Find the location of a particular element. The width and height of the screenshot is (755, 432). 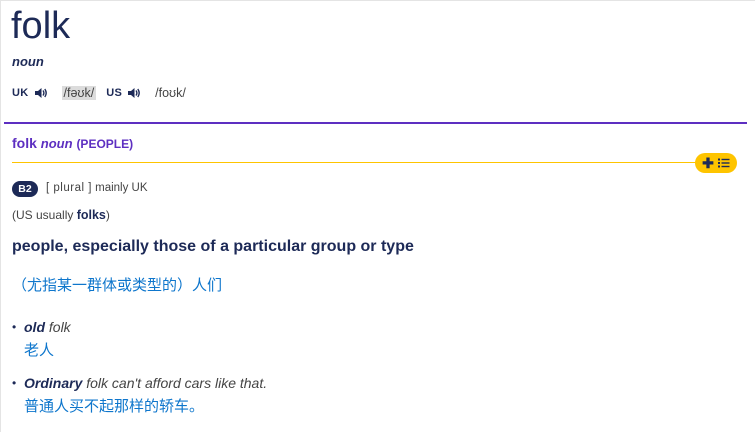

grammar-code: [ plural ] is located at coordinates (69, 188).